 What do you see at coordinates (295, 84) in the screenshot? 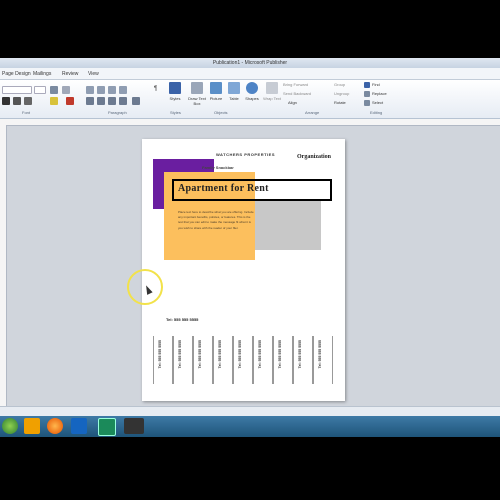
I see `bring-forward-button: Bring Forward` at bounding box center [295, 84].